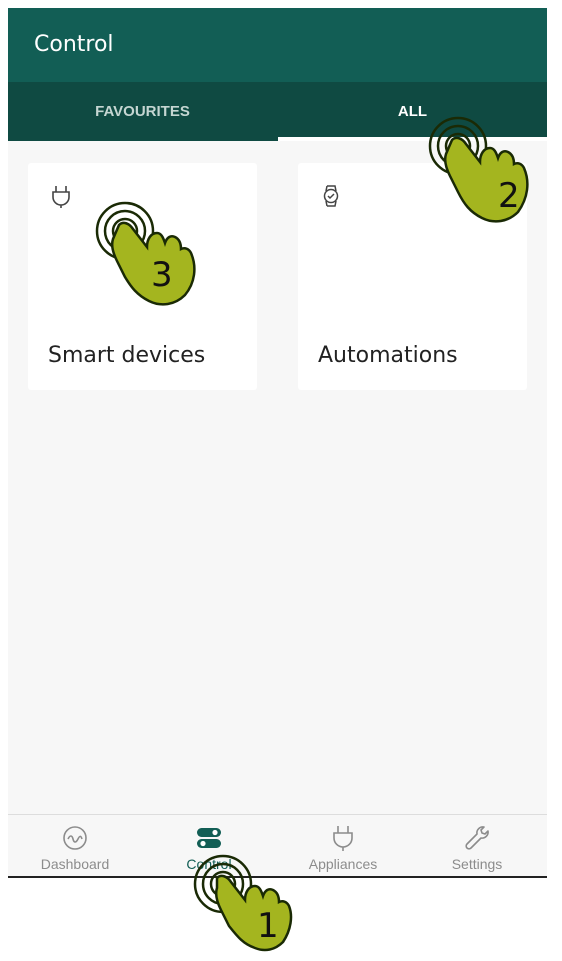 This screenshot has width=562, height=961. I want to click on dashboard-icon, so click(75, 838).